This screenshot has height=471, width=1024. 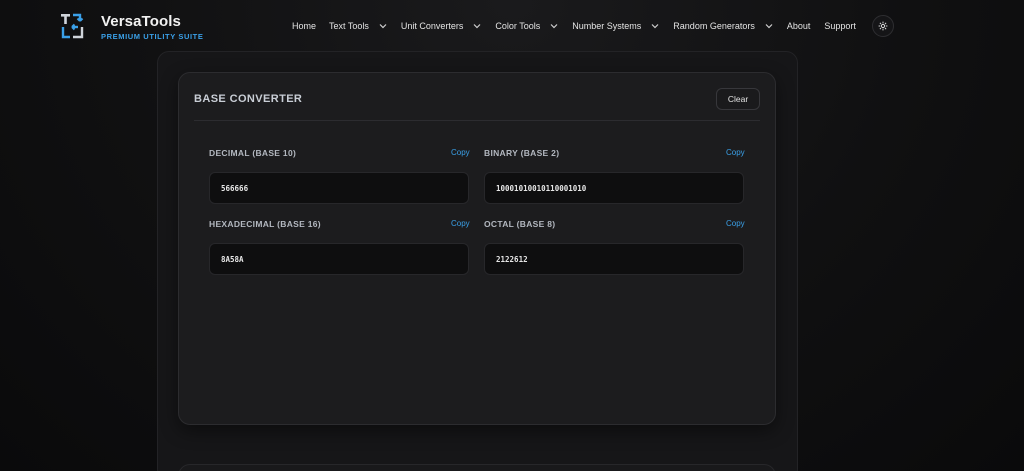 What do you see at coordinates (614, 259) in the screenshot?
I see `octal-input: 2122612` at bounding box center [614, 259].